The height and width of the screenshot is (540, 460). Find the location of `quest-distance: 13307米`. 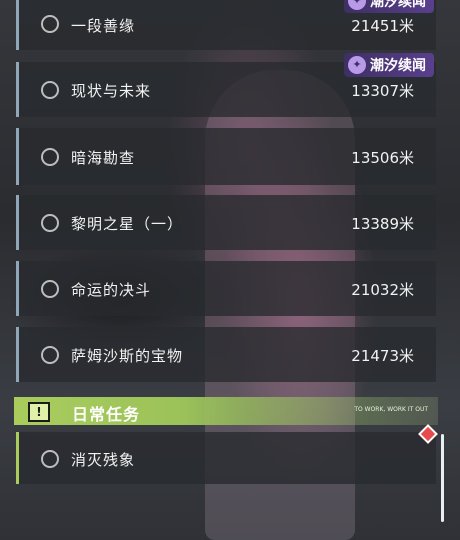

quest-distance: 13307米 is located at coordinates (382, 91).